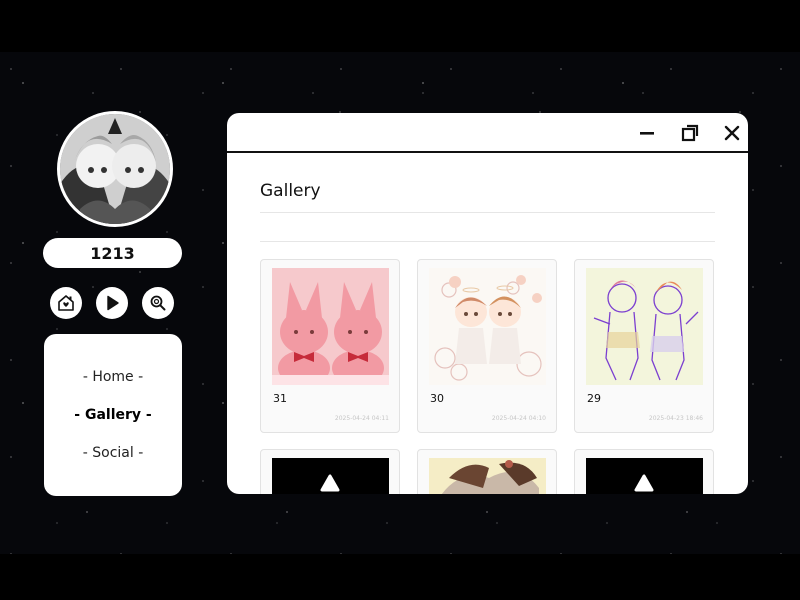 The image size is (800, 600). What do you see at coordinates (594, 398) in the screenshot?
I see `gallery-item-number: 29` at bounding box center [594, 398].